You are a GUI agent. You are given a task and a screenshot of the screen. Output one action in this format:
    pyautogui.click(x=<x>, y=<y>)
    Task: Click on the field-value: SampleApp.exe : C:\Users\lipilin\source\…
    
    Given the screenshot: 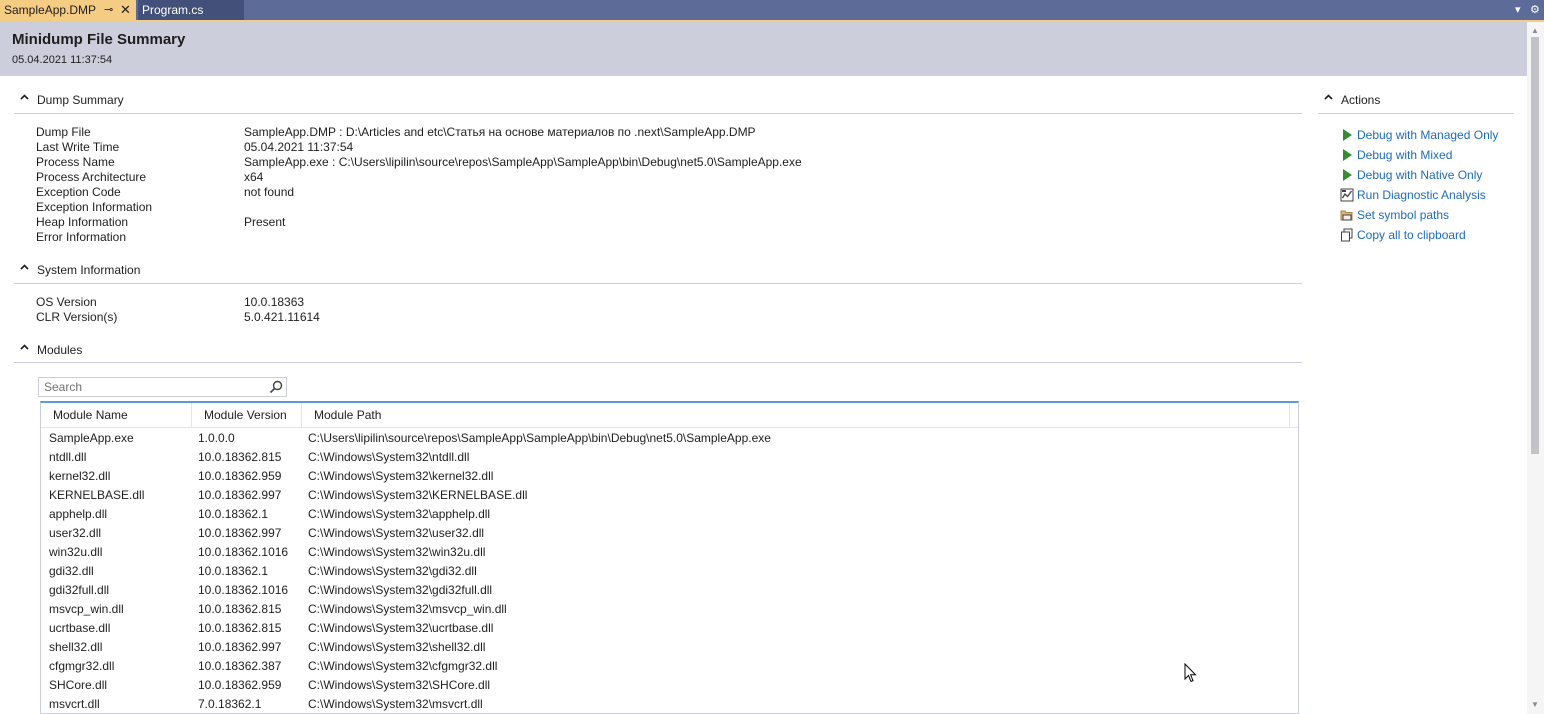 What is the action you would take?
    pyautogui.click(x=523, y=162)
    